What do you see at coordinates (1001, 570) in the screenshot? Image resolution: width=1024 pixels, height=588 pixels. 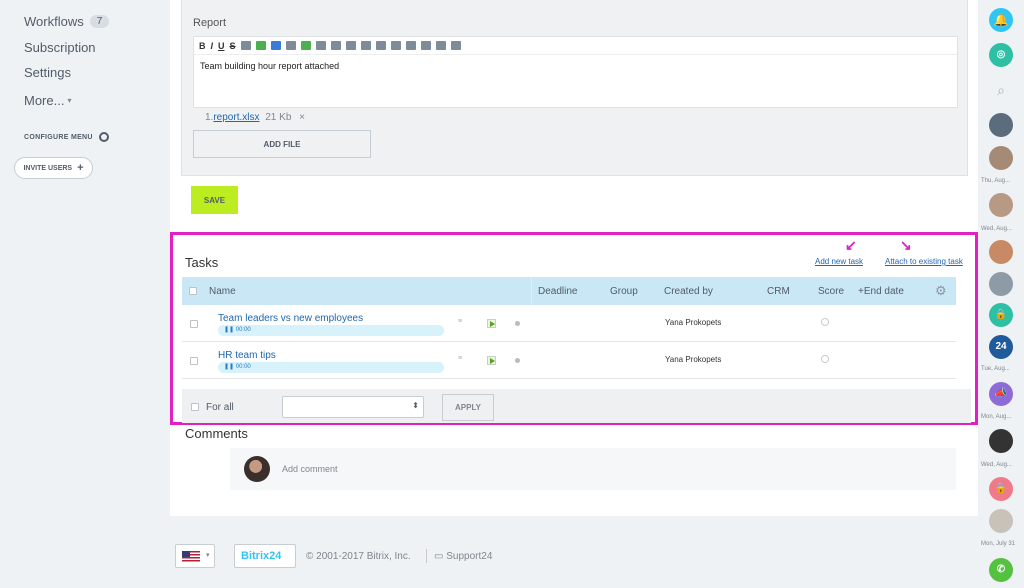 I see `phone-icon: ✆` at bounding box center [1001, 570].